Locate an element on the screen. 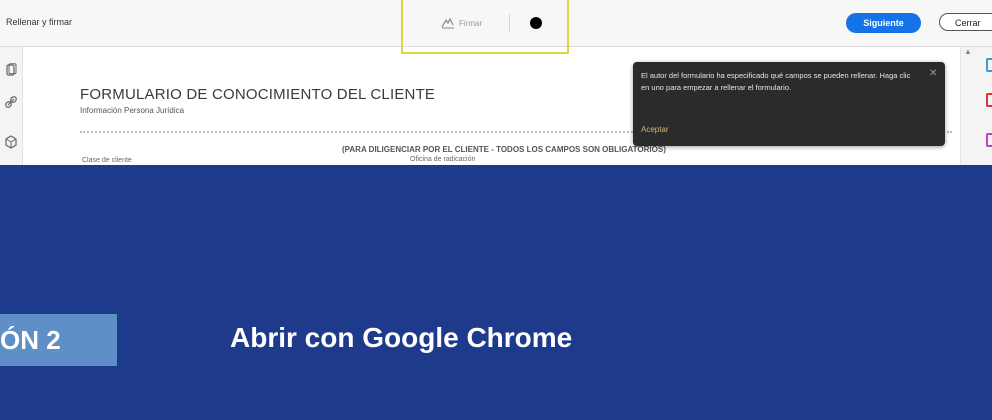 The height and width of the screenshot is (420, 992). next-button: Siguiente is located at coordinates (883, 23).